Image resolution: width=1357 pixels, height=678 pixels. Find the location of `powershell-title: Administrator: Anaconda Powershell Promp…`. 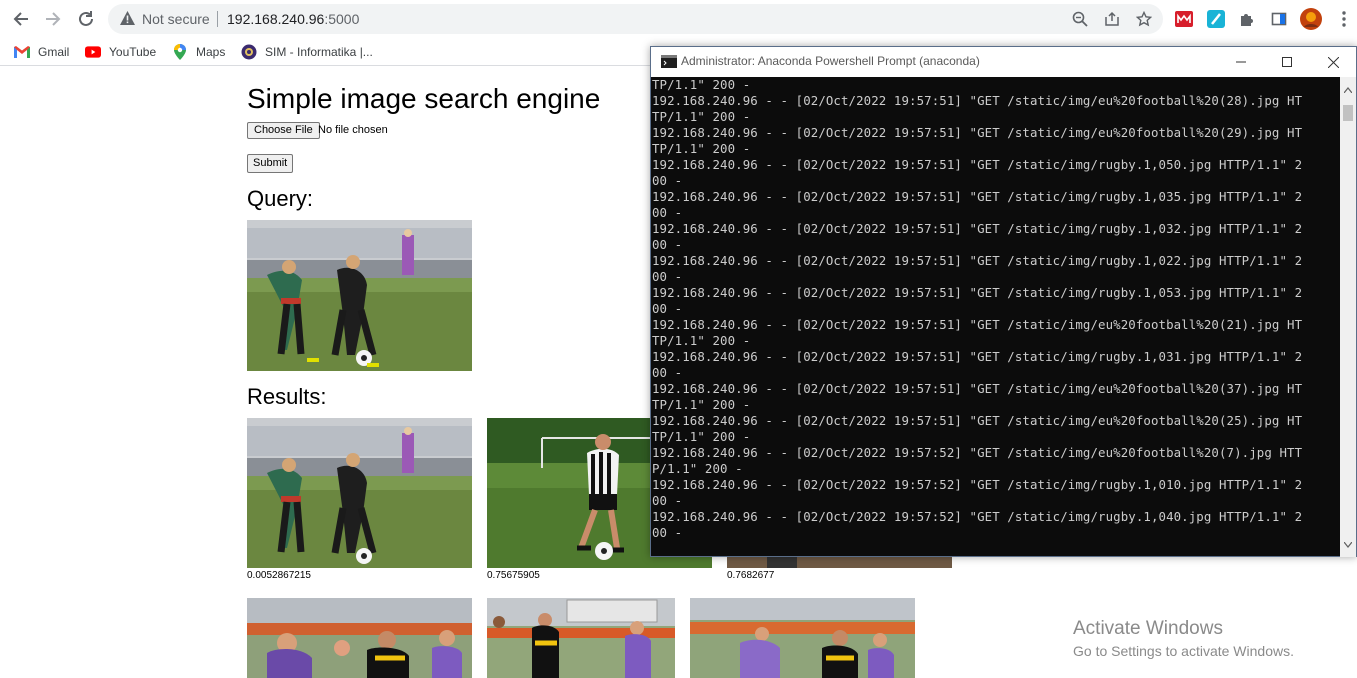

powershell-title: Administrator: Anaconda Powershell Promp… is located at coordinates (830, 61).